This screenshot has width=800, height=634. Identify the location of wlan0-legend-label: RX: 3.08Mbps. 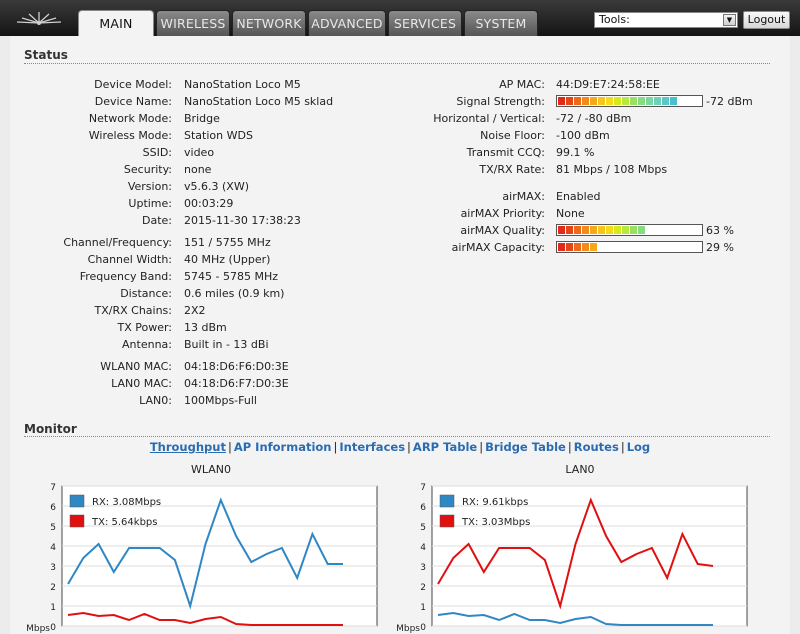
(126, 502).